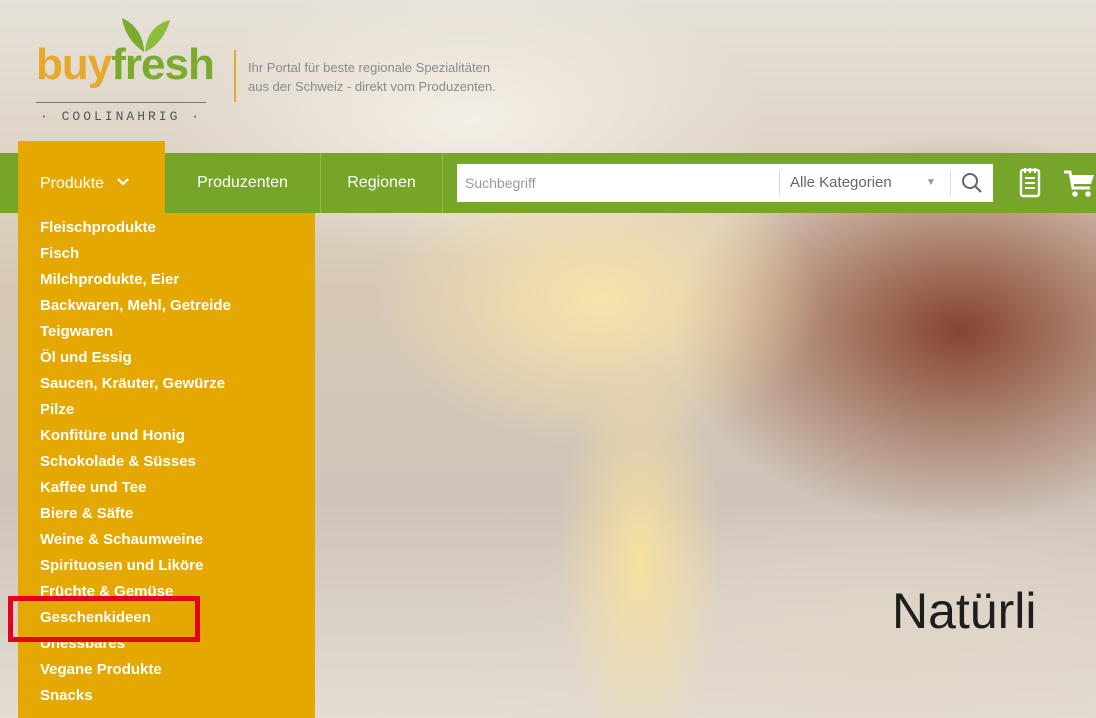 The height and width of the screenshot is (718, 1096). I want to click on category-item: Teigwaren, so click(135, 336).